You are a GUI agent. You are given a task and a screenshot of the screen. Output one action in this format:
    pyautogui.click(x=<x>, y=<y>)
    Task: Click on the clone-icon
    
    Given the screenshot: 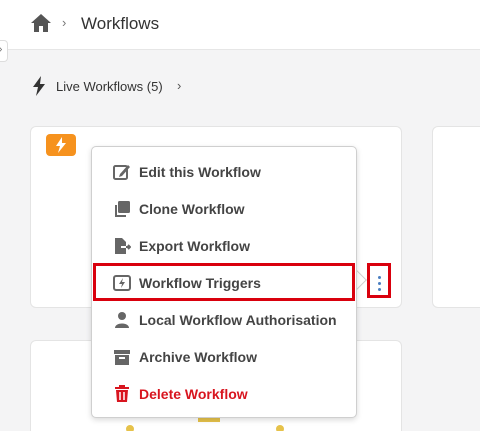 What is the action you would take?
    pyautogui.click(x=122, y=209)
    